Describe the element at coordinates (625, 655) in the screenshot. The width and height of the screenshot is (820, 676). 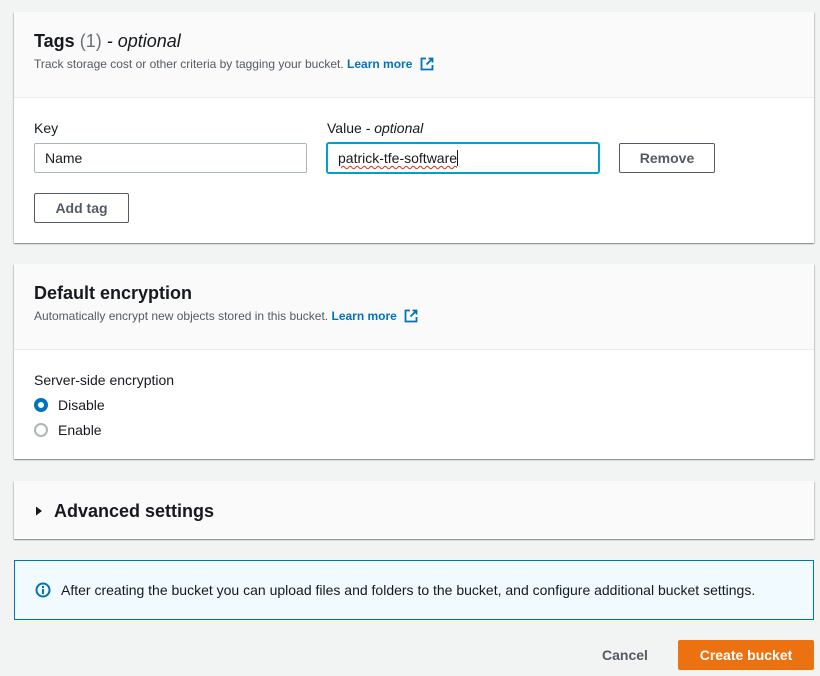
I see `cancel-button: Cancel` at that location.